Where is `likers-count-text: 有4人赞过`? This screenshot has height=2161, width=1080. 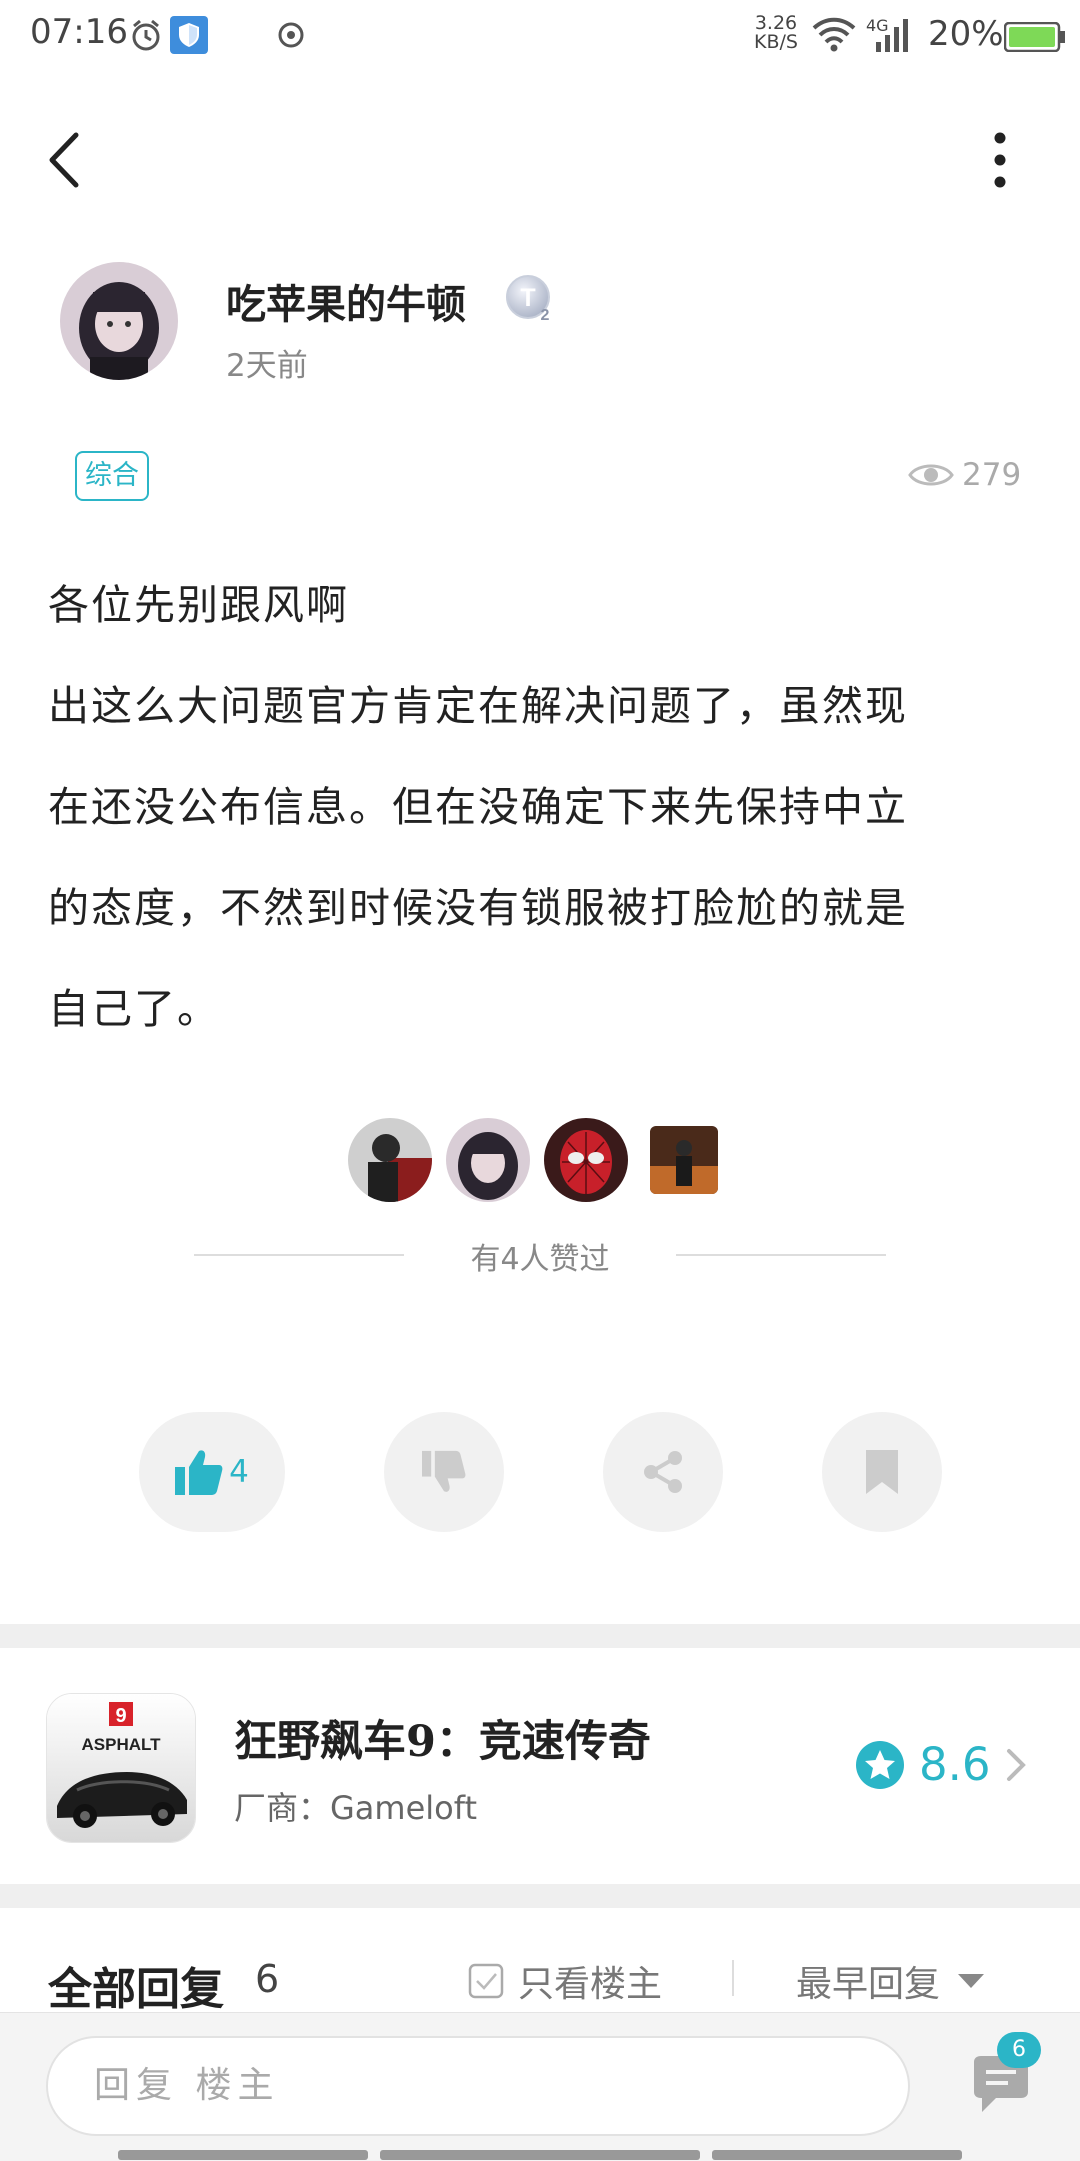
likers-count-text: 有4人赞过 is located at coordinates (540, 1259).